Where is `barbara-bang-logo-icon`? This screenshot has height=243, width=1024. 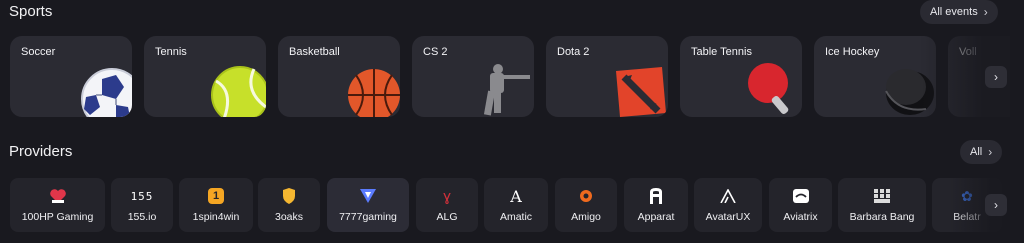
barbara-bang-logo-icon is located at coordinates (882, 196).